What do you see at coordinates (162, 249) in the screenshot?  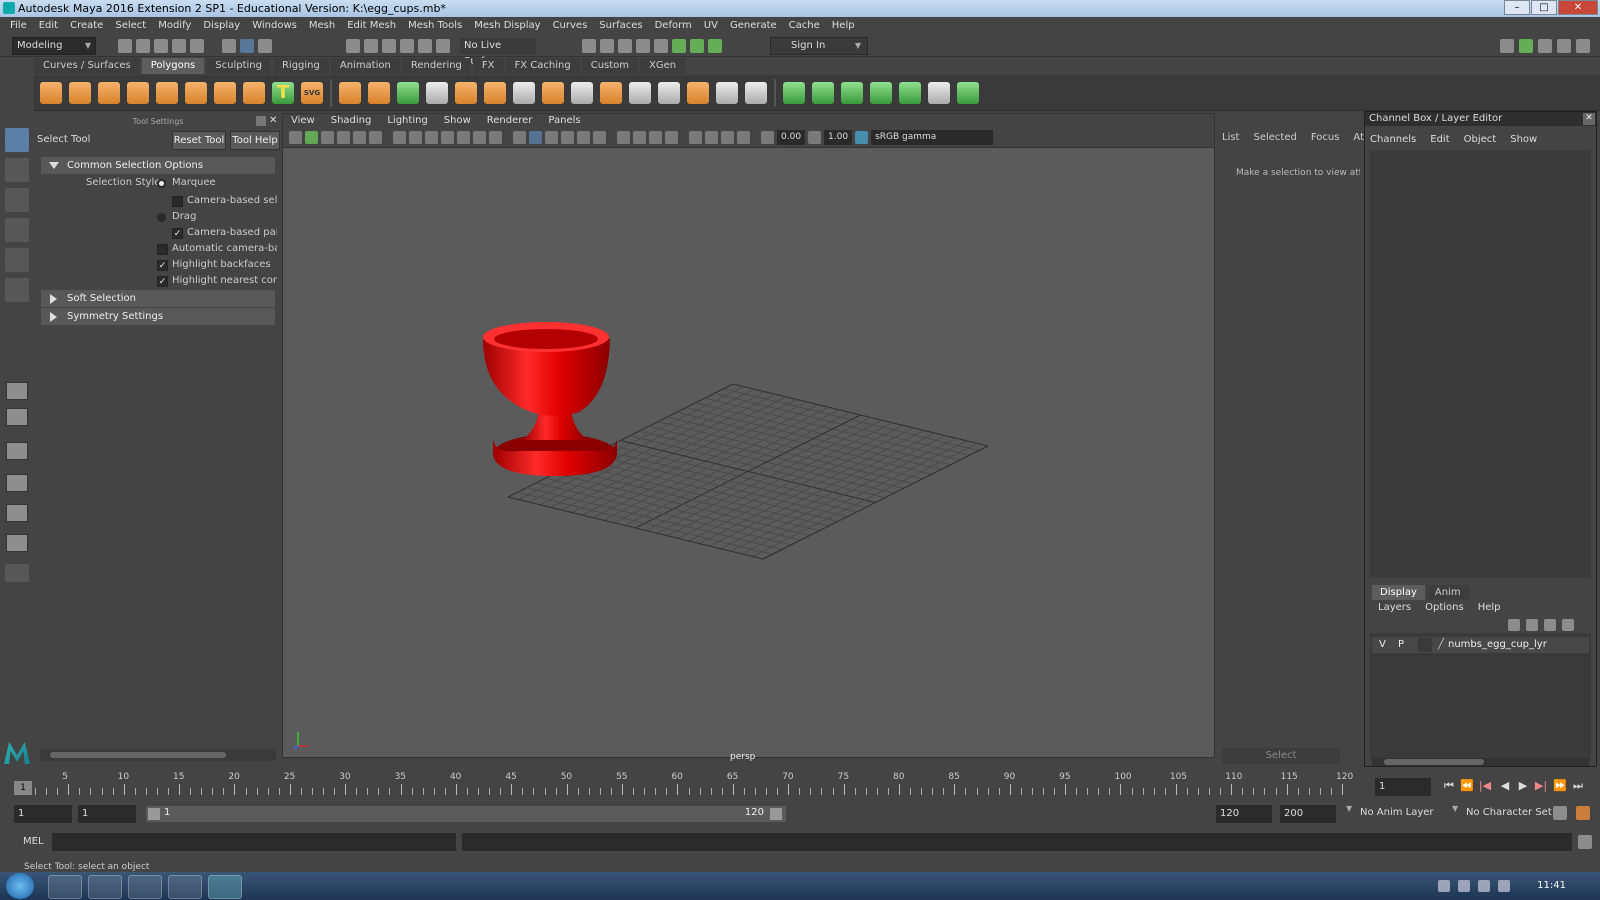 I see `automatic-camera-based-checkbox` at bounding box center [162, 249].